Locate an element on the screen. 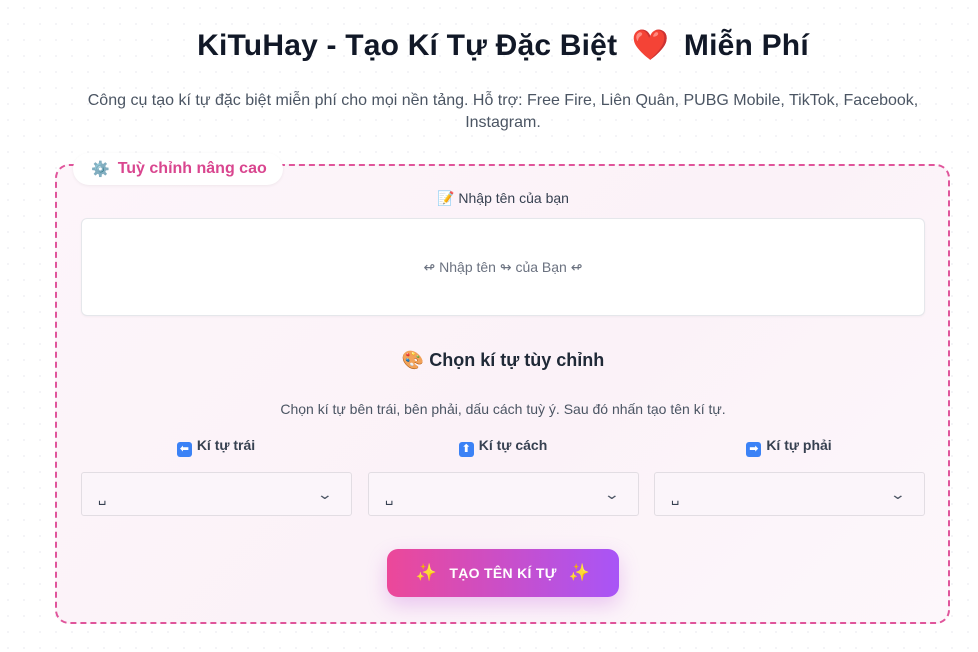  palette-icon: 🎨 is located at coordinates (413, 360).